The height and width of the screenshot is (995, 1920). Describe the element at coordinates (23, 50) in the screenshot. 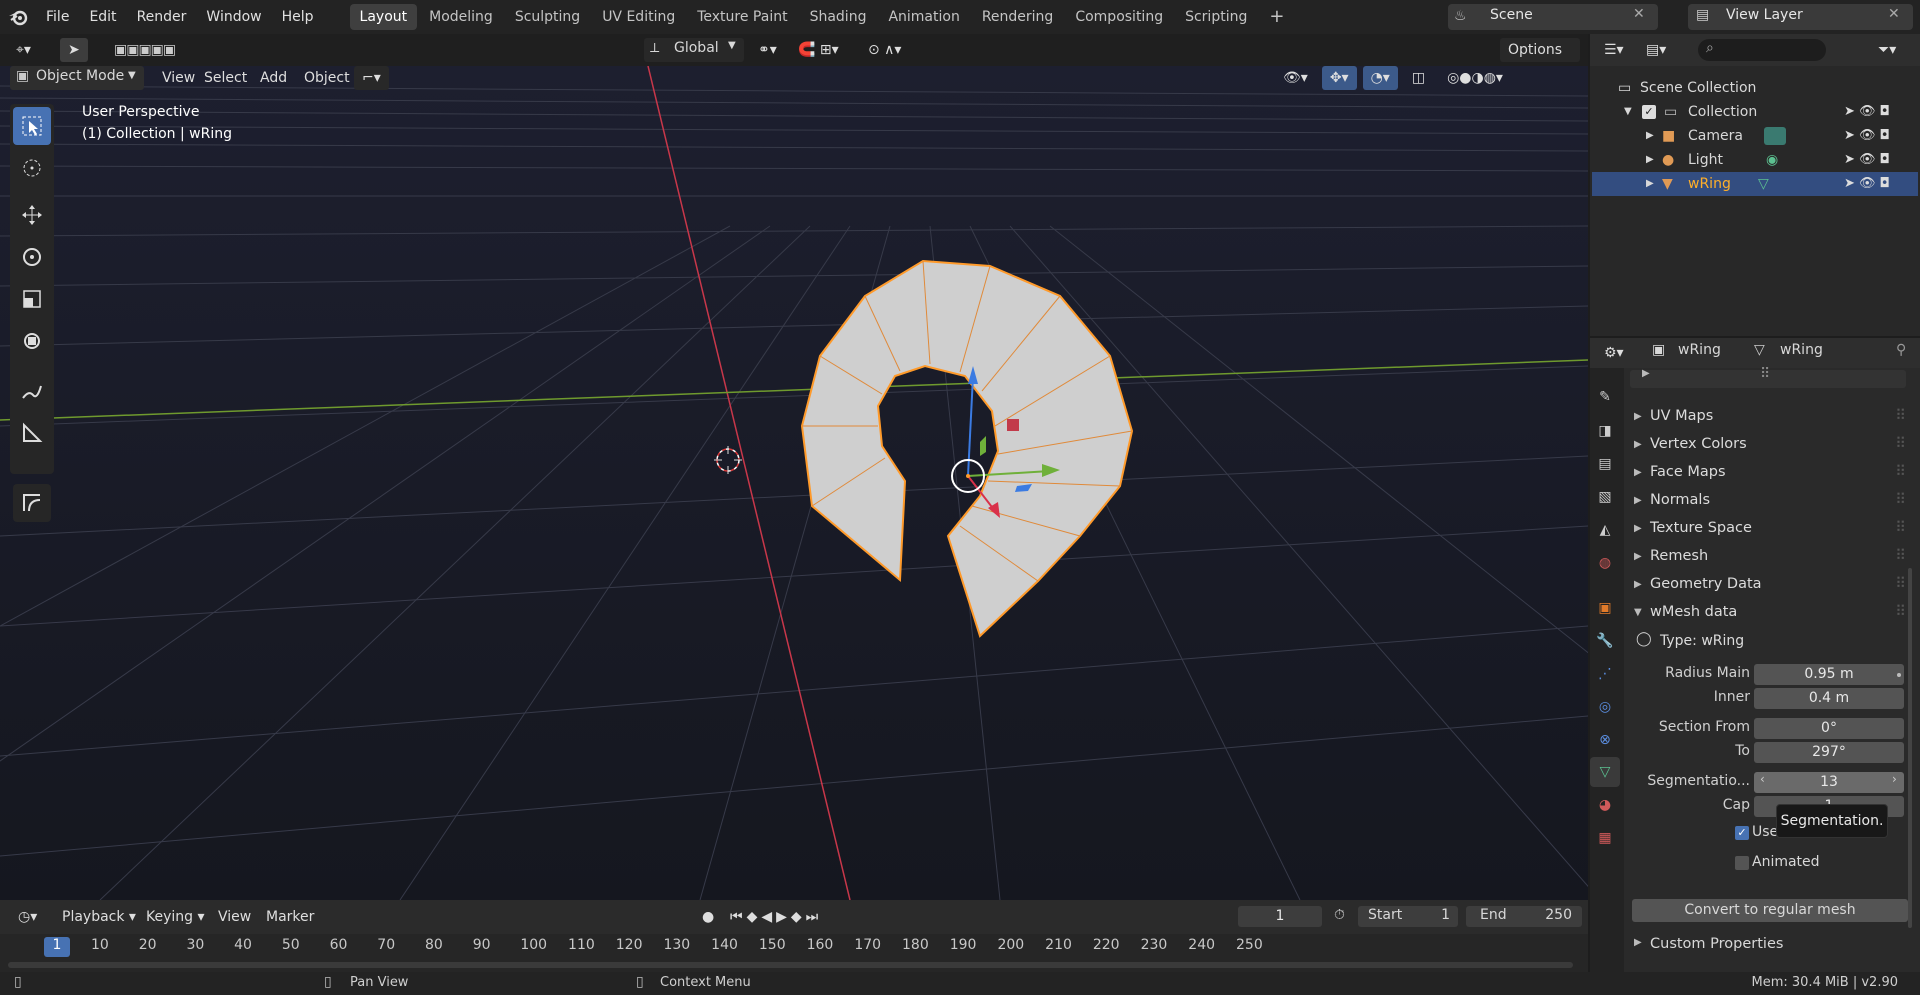

I see `editor-type-icon: ⌖▾` at that location.